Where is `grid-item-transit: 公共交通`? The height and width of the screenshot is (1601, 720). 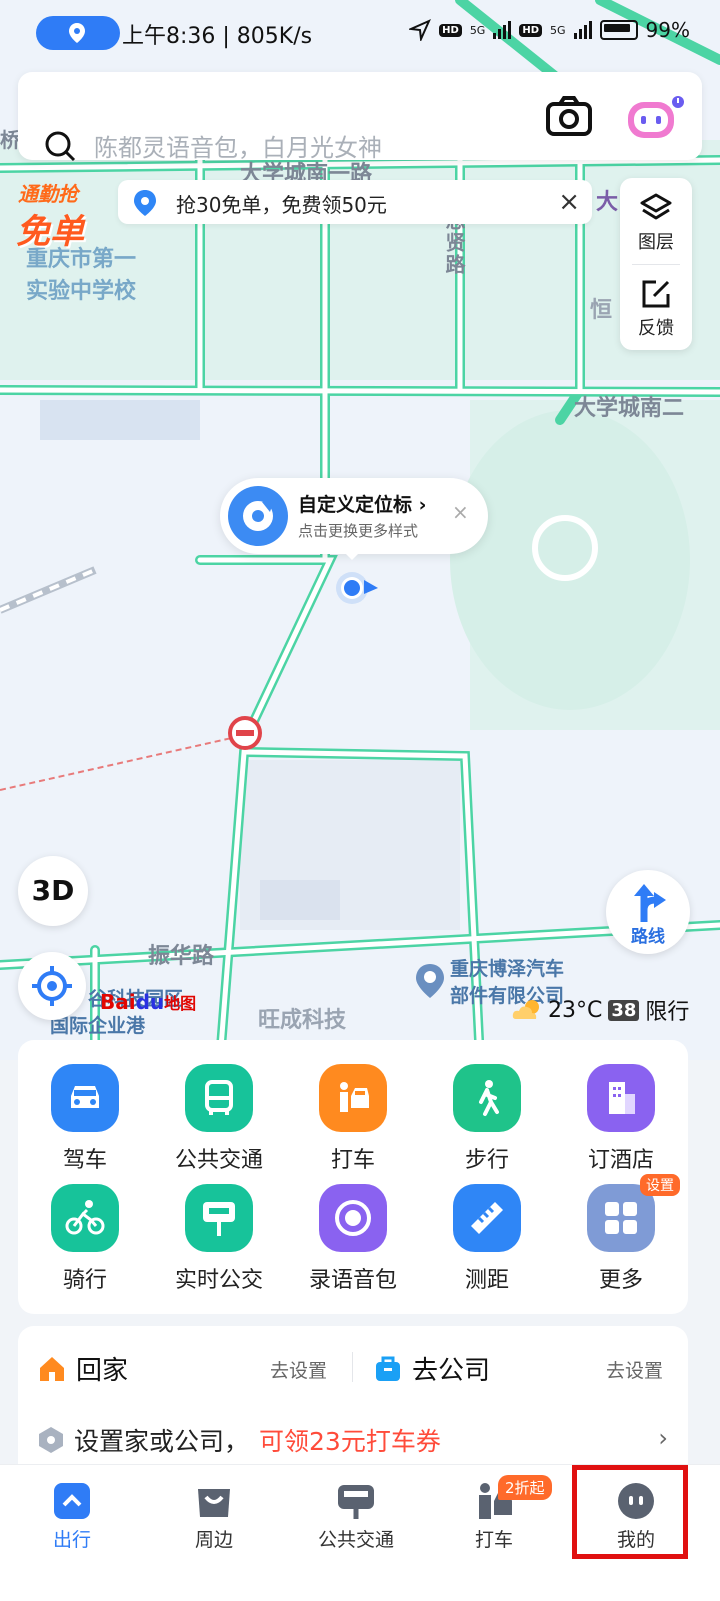 grid-item-transit: 公共交通 is located at coordinates (219, 1106).